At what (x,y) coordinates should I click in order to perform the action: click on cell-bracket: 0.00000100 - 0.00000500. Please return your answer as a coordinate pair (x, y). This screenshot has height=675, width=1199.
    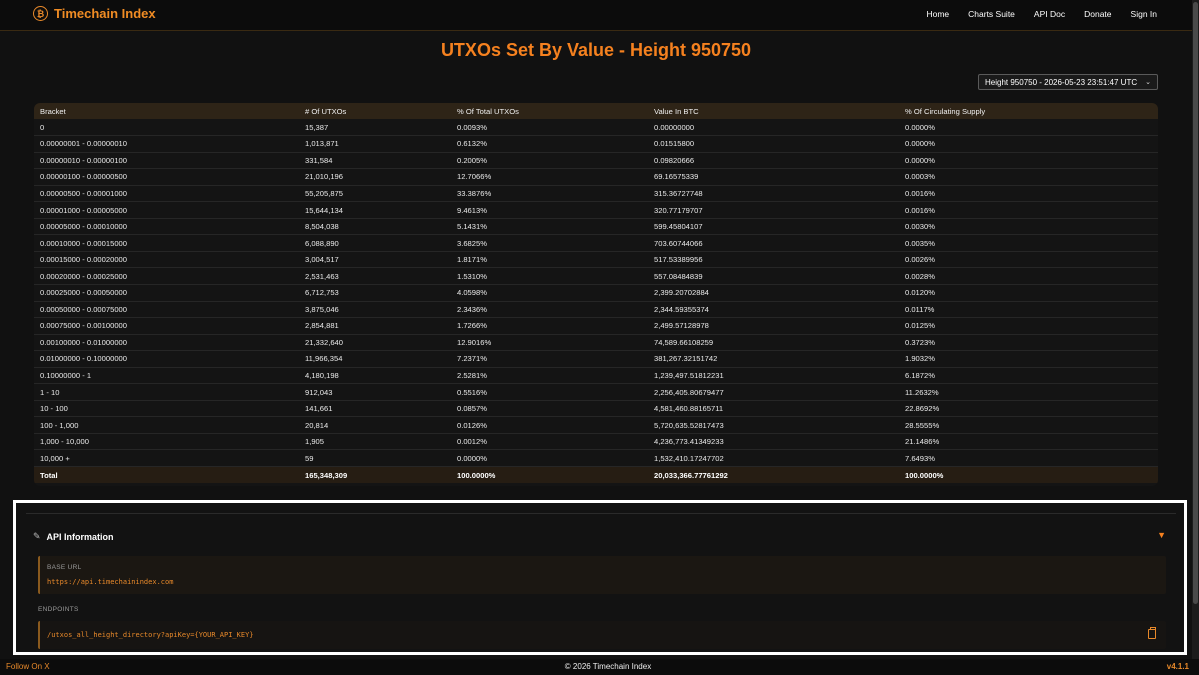
    Looking at the image, I should click on (83, 177).